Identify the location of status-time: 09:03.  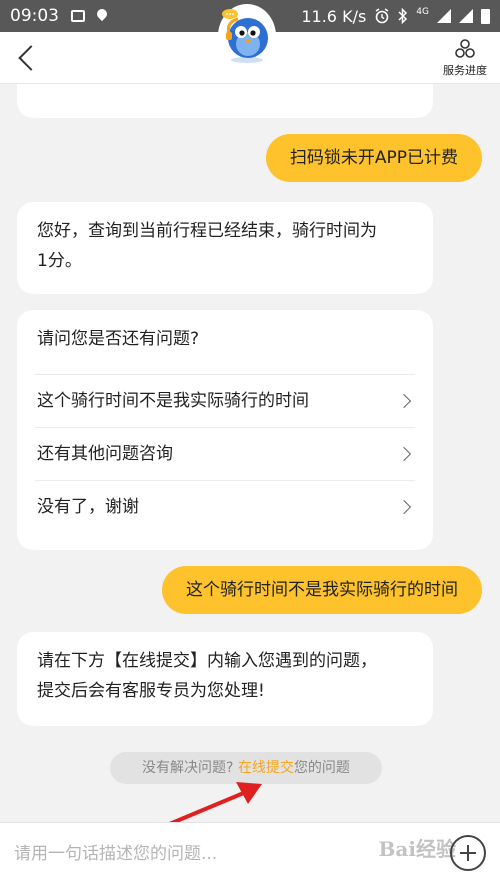
(34, 16).